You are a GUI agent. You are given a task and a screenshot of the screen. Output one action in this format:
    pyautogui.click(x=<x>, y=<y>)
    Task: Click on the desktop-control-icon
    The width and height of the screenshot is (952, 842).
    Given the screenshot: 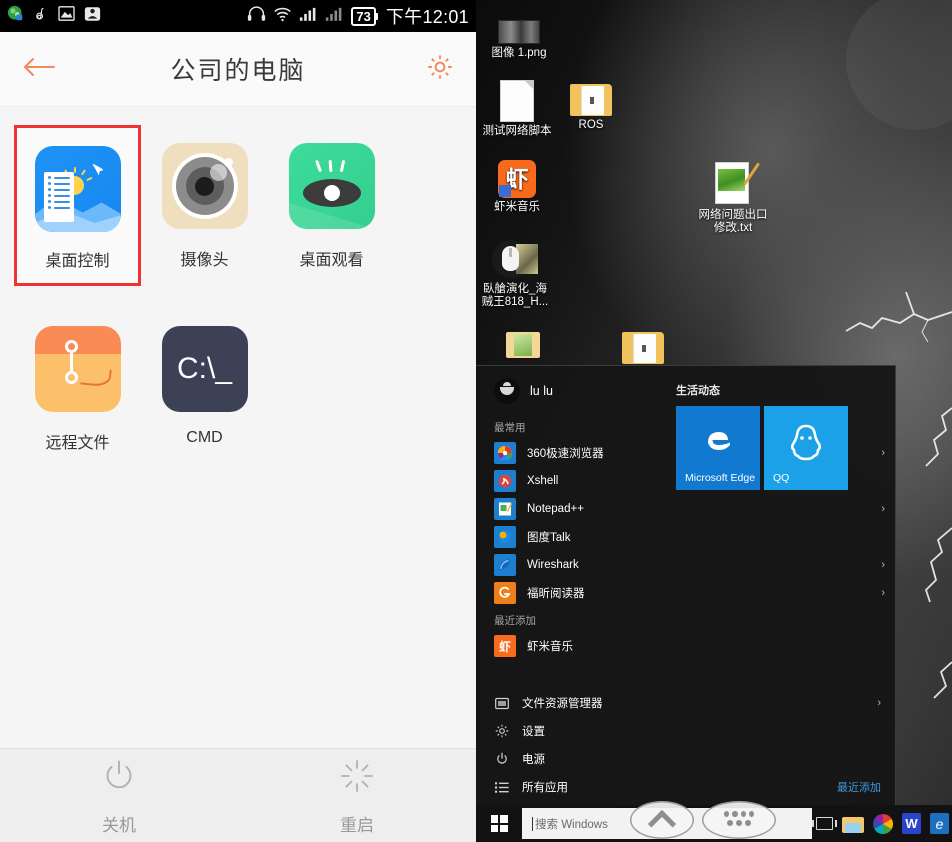 What is the action you would take?
    pyautogui.click(x=77, y=189)
    